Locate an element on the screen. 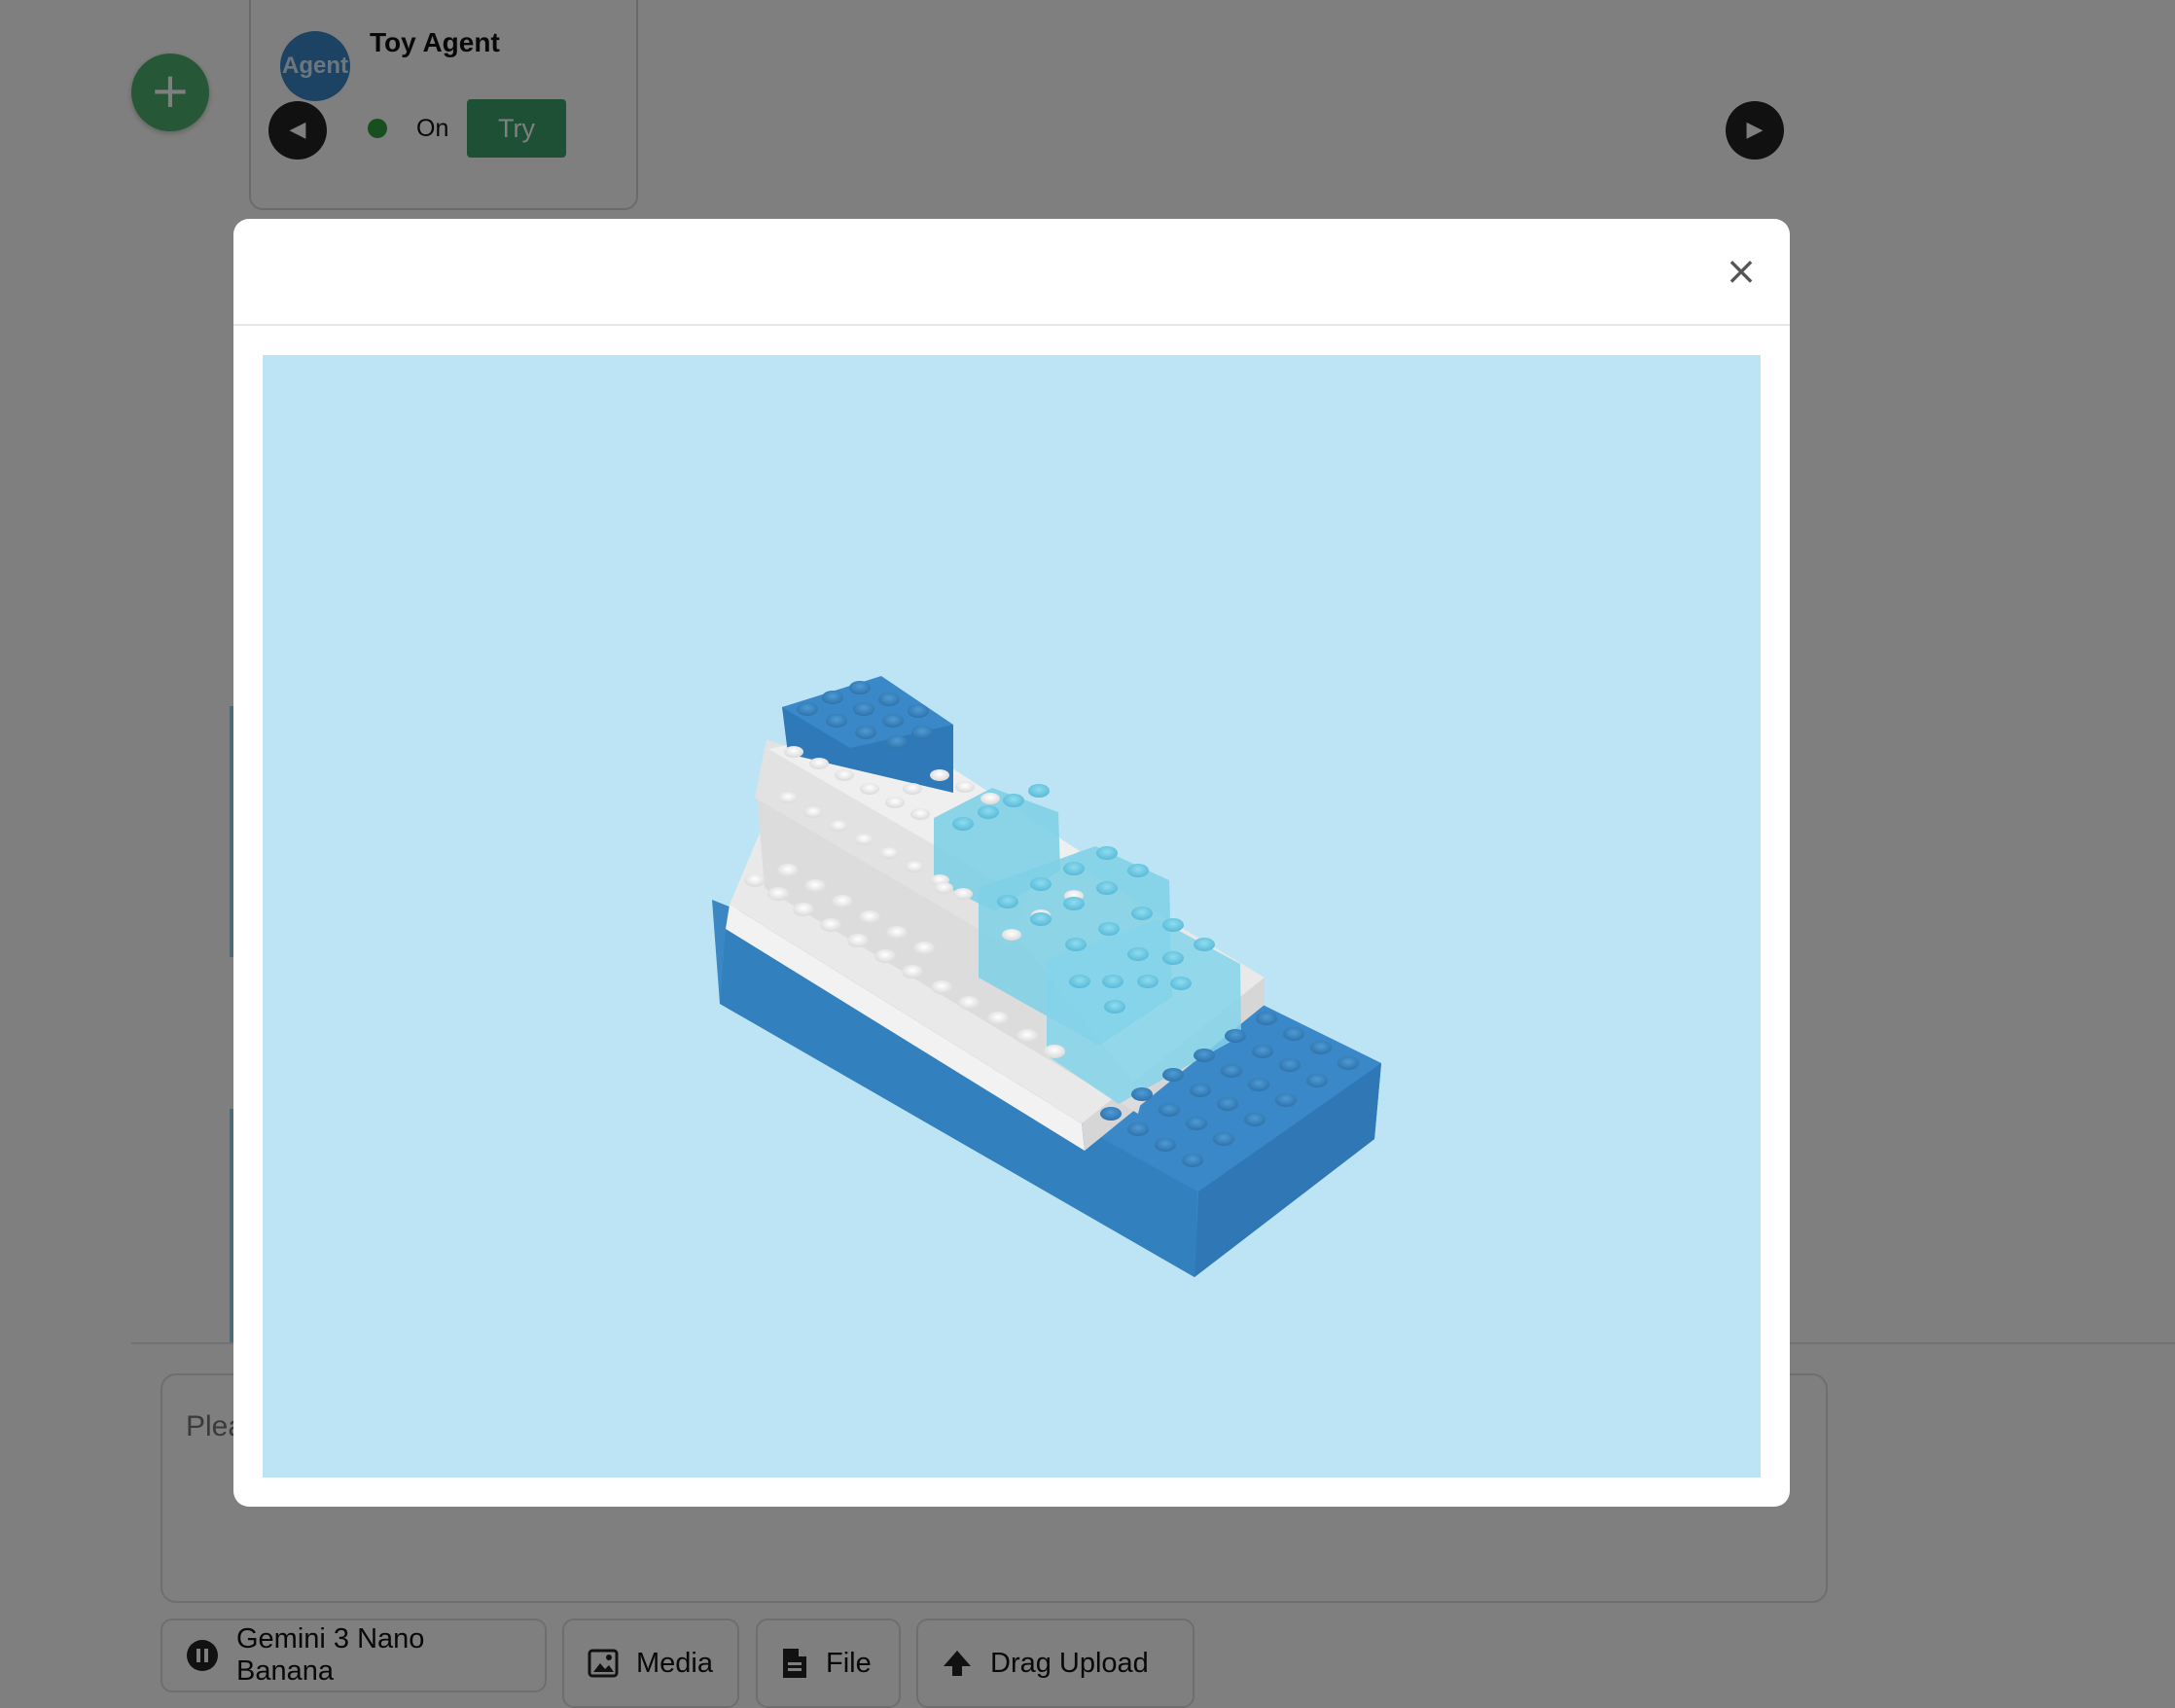  close-icon: × is located at coordinates (1741, 271).